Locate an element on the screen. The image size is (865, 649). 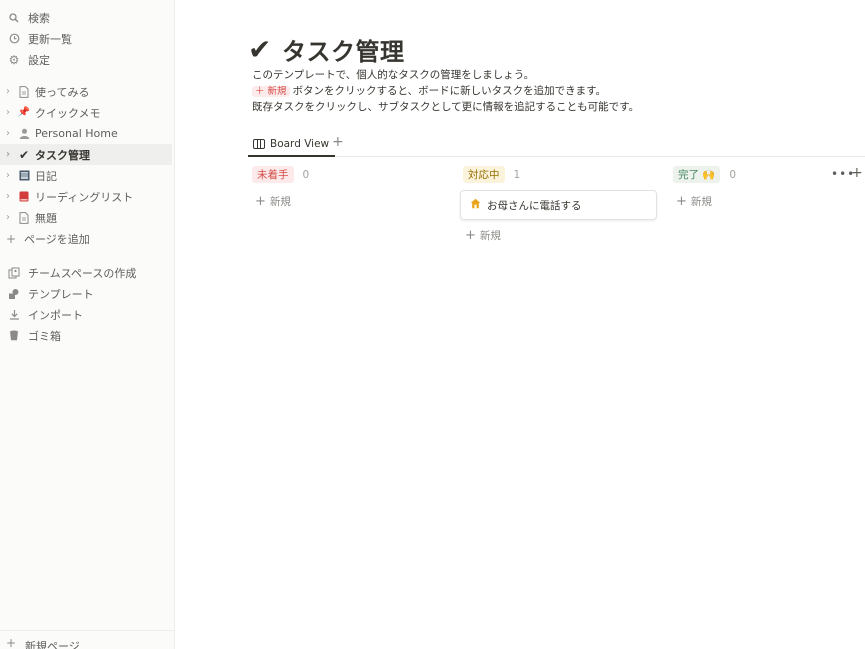
sidebar-page-tsukattemiru: › 使ってみる is located at coordinates (86, 91).